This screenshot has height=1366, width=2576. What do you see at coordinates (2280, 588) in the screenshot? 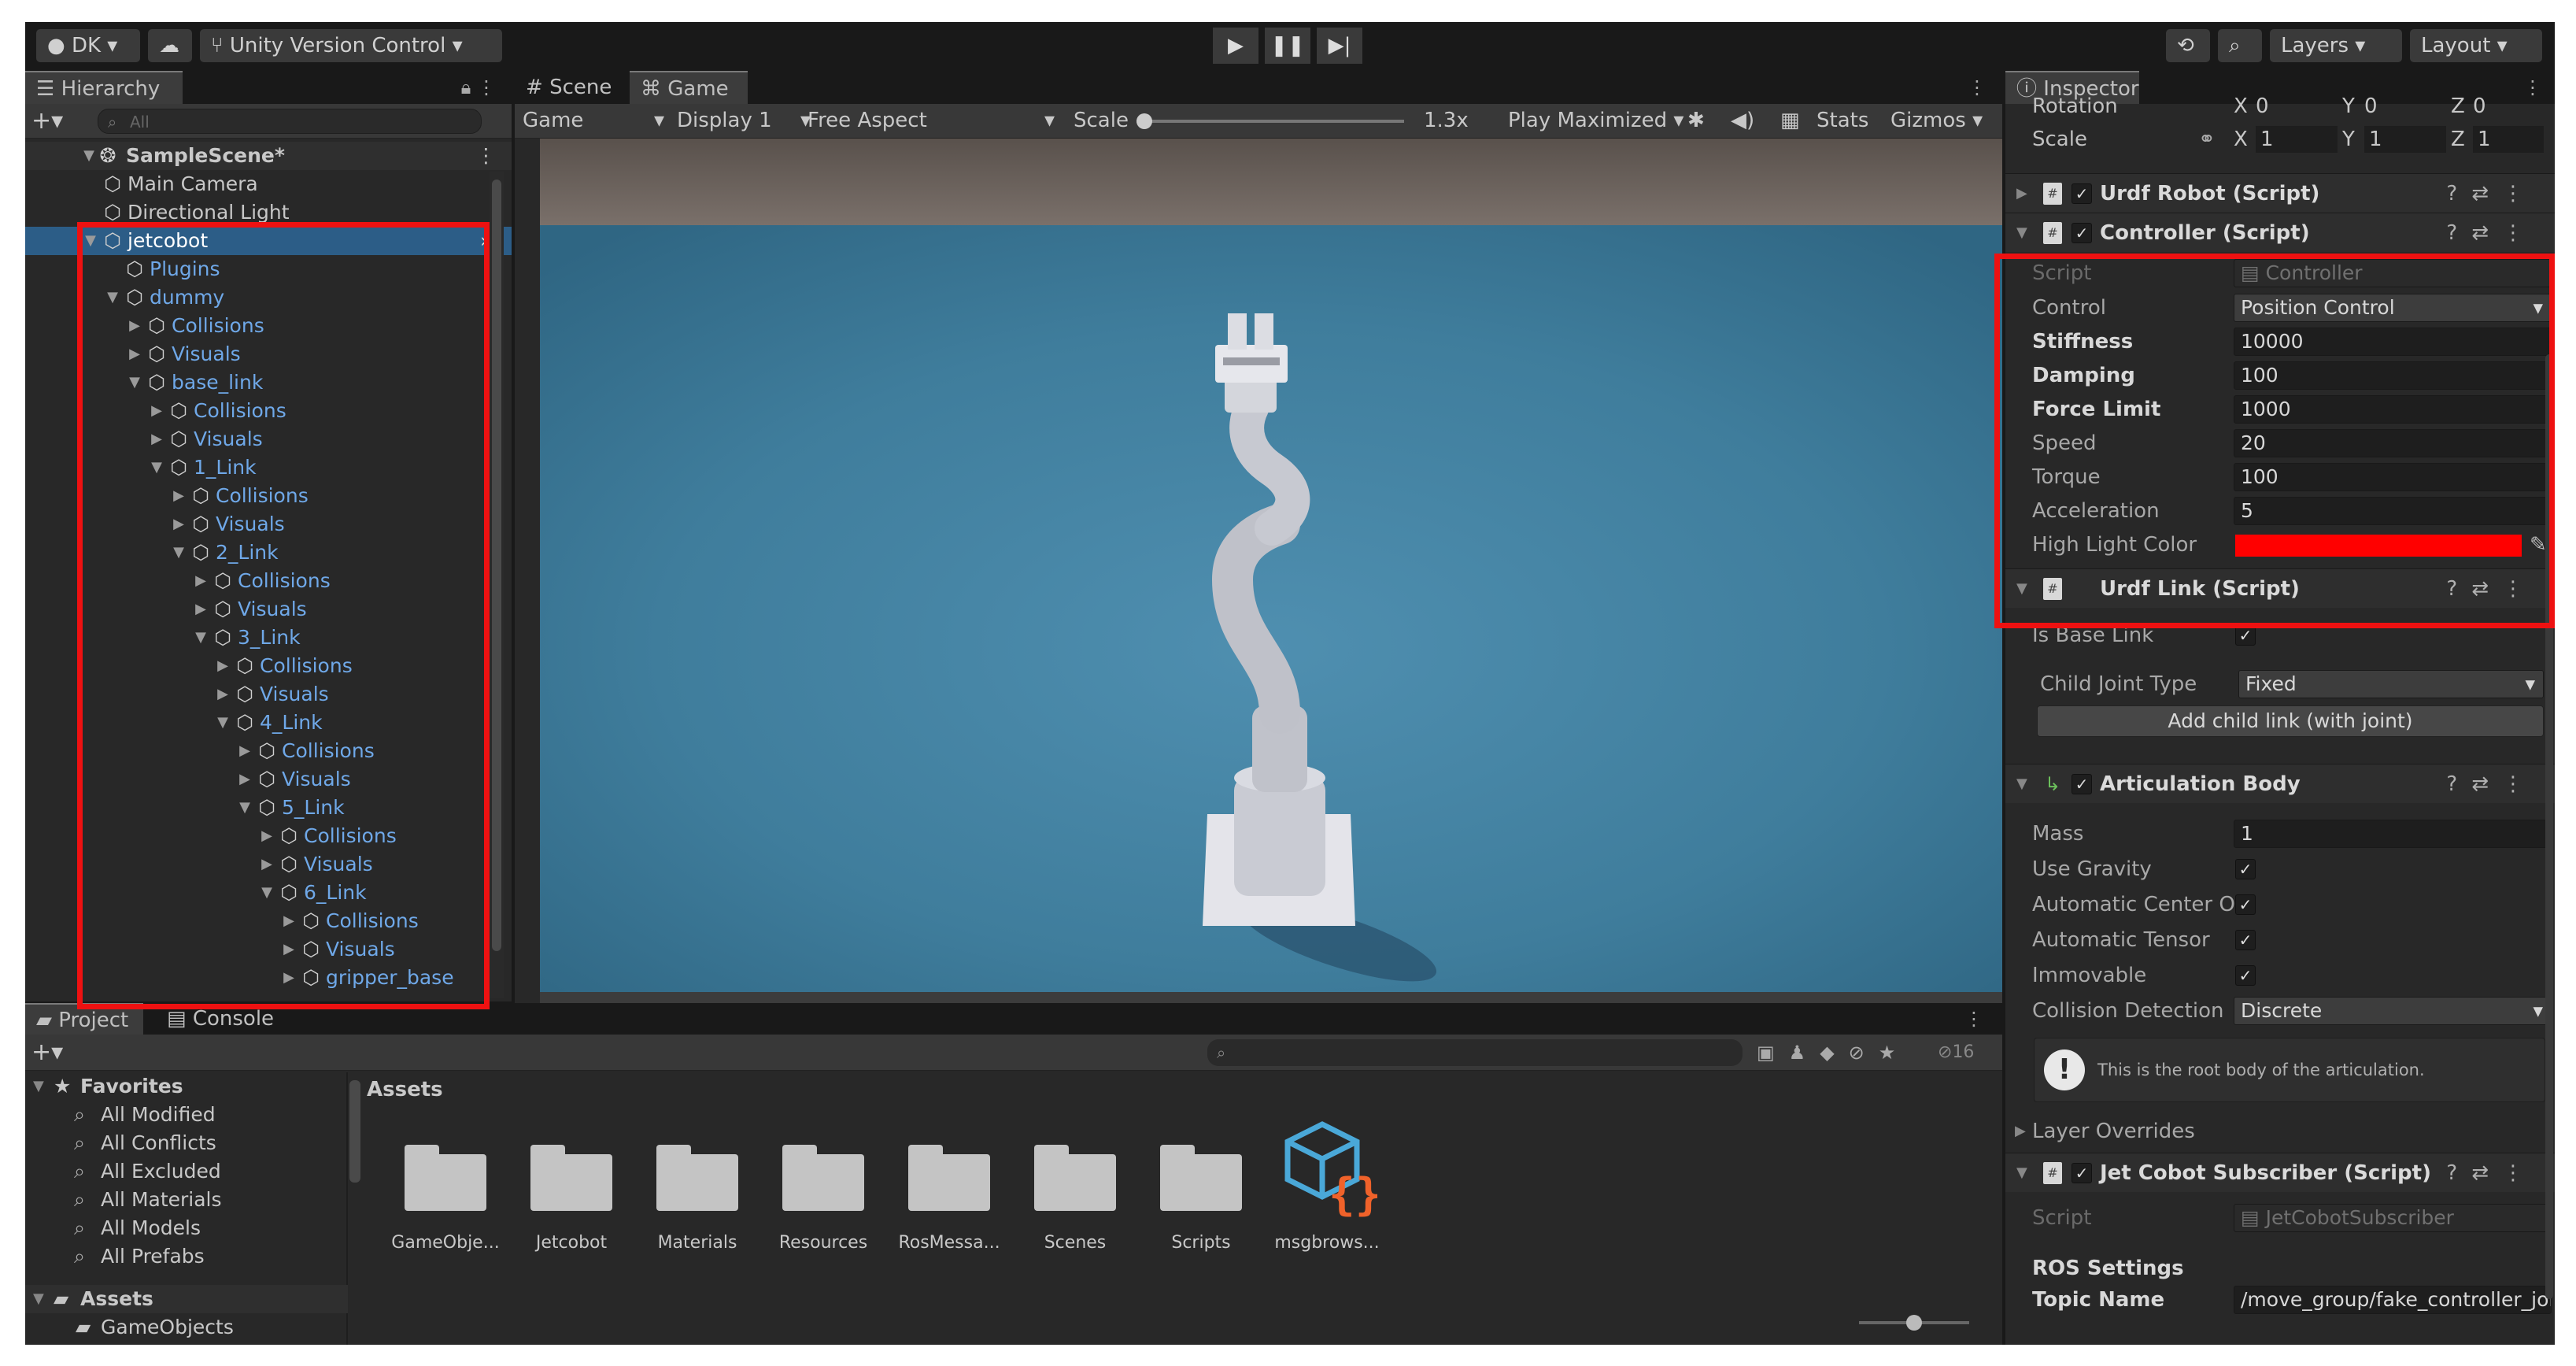
I see `urdf-link-header: ▼ # Urdf Link (Script) ?⇄⋮` at bounding box center [2280, 588].